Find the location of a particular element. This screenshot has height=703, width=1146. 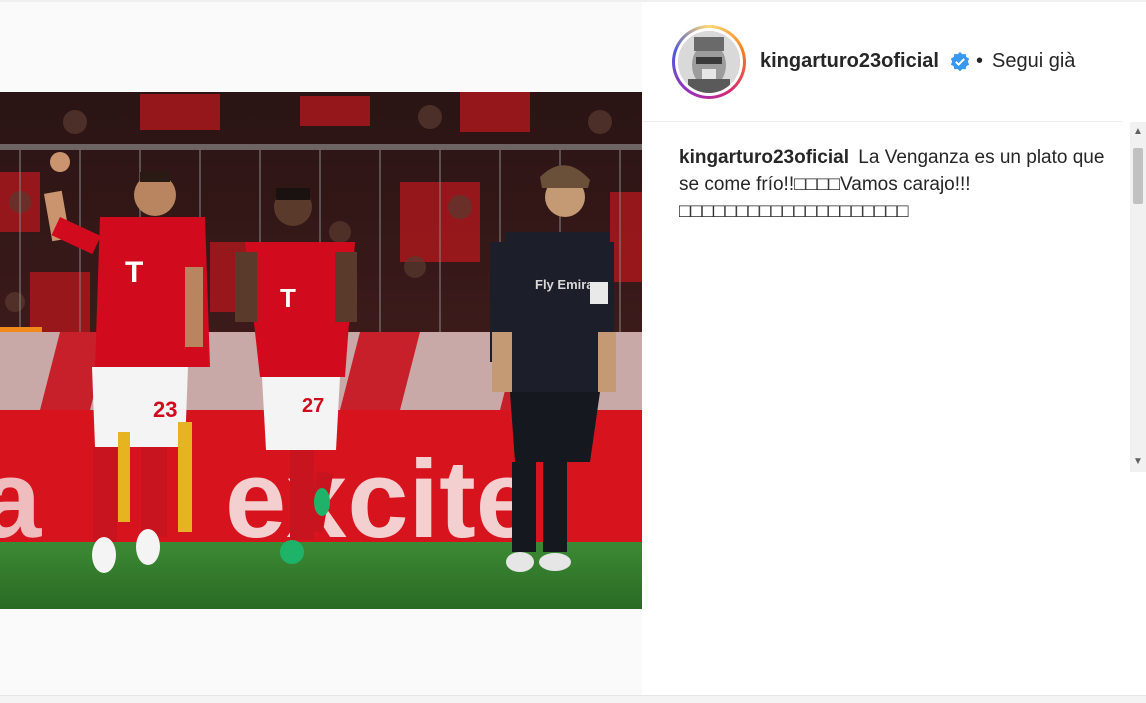

avatar is located at coordinates (709, 62).